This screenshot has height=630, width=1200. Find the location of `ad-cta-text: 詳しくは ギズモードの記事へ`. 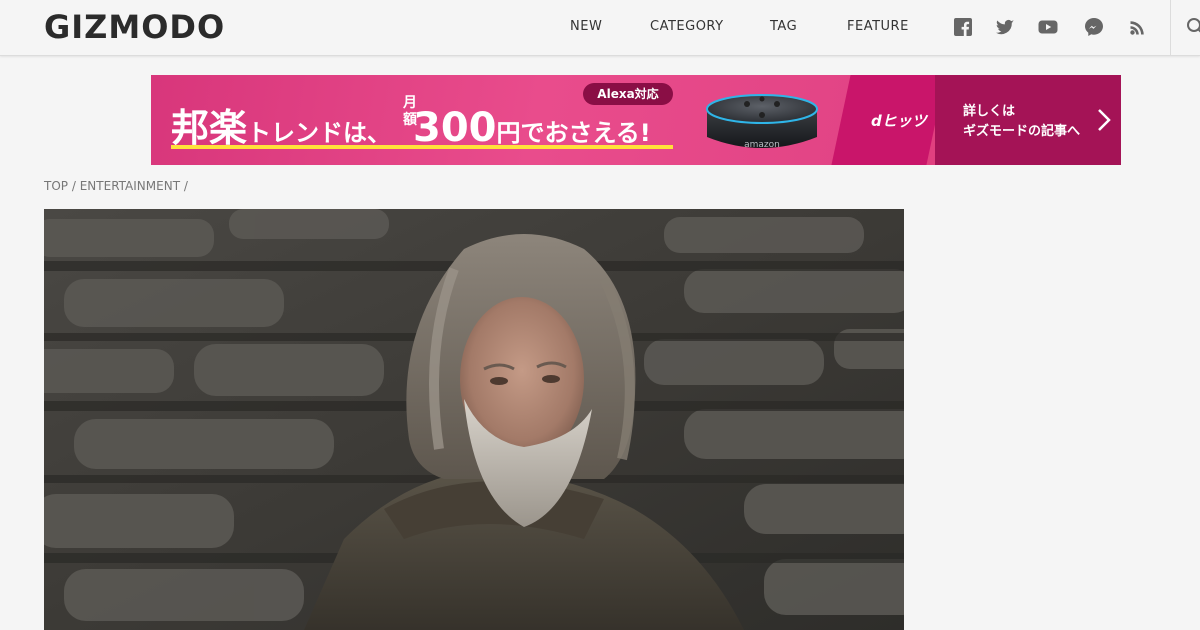

ad-cta-text: 詳しくは ギズモードの記事へ is located at coordinates (1021, 122).